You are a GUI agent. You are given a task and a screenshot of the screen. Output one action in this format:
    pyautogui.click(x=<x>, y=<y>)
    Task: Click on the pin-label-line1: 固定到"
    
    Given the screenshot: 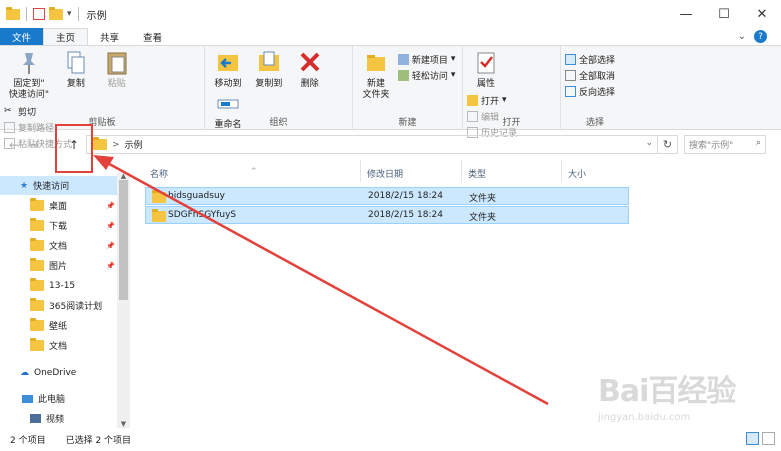 What is the action you would take?
    pyautogui.click(x=29, y=84)
    